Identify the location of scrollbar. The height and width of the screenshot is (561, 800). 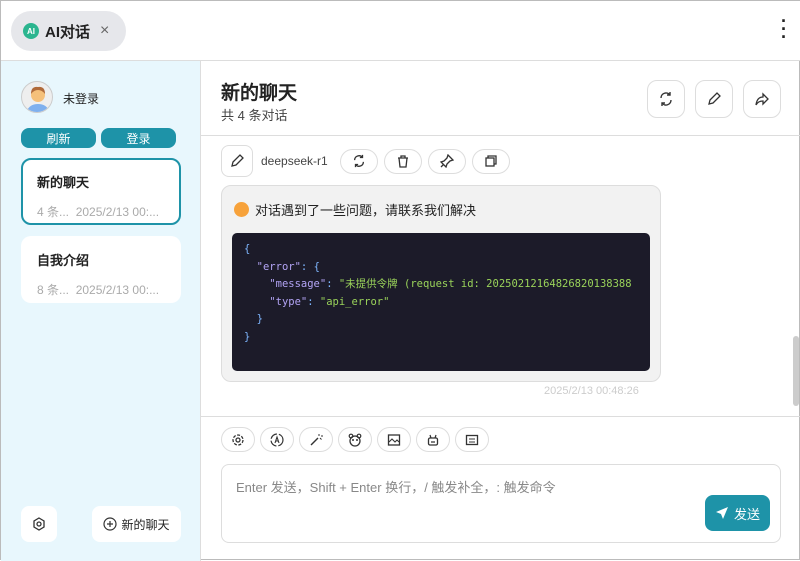
(796, 371).